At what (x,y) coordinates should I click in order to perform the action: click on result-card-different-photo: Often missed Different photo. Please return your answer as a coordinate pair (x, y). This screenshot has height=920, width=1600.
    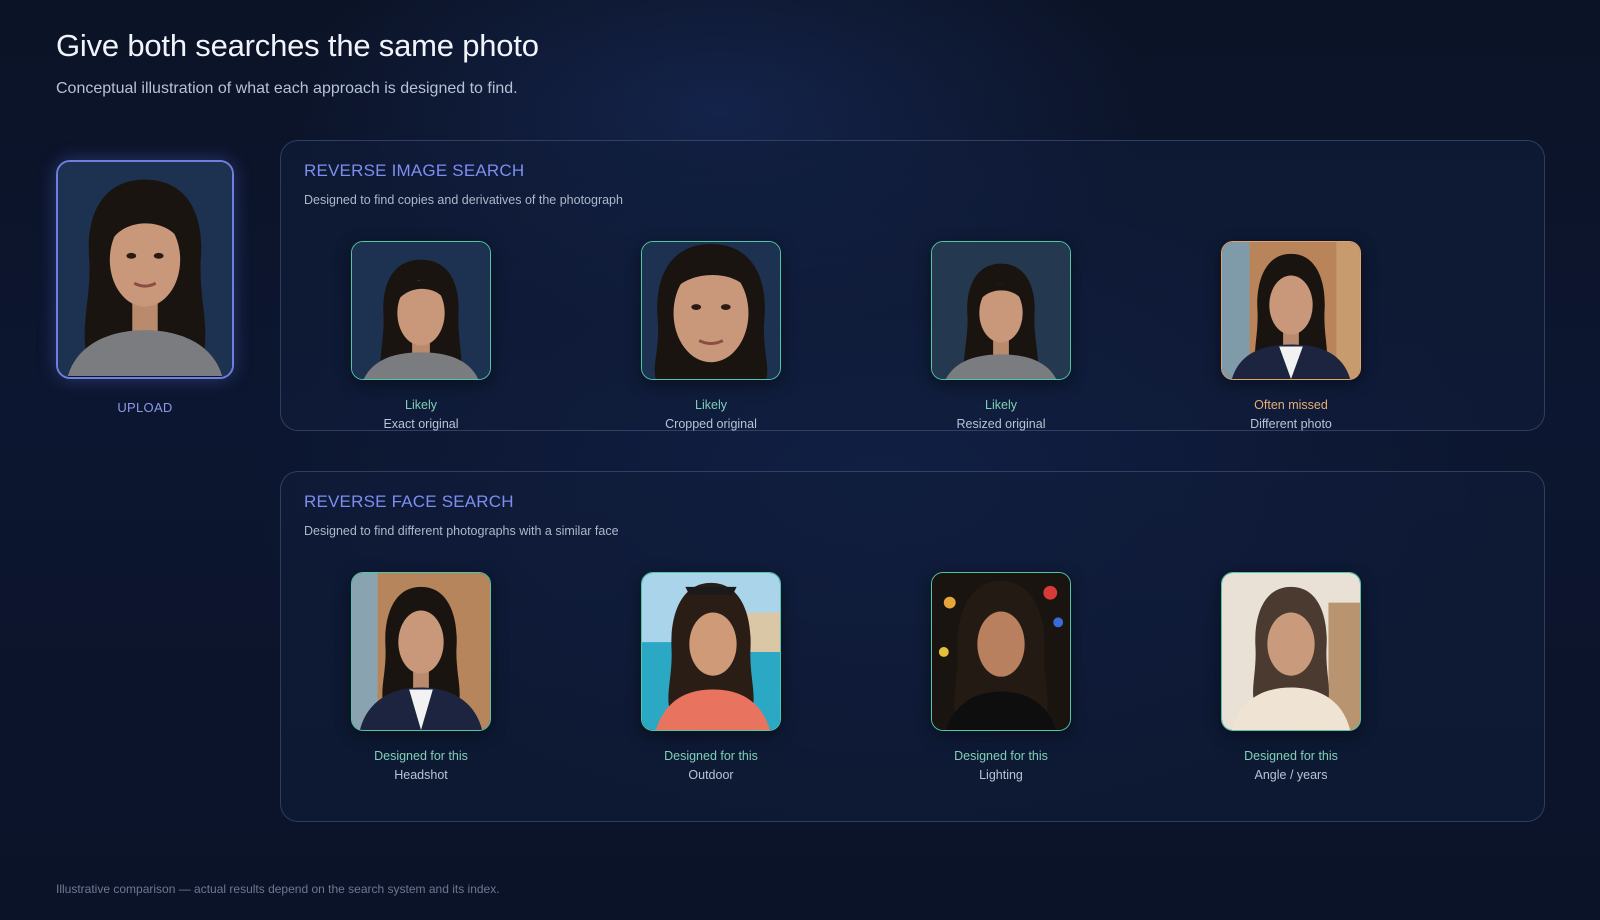
    Looking at the image, I should click on (1291, 336).